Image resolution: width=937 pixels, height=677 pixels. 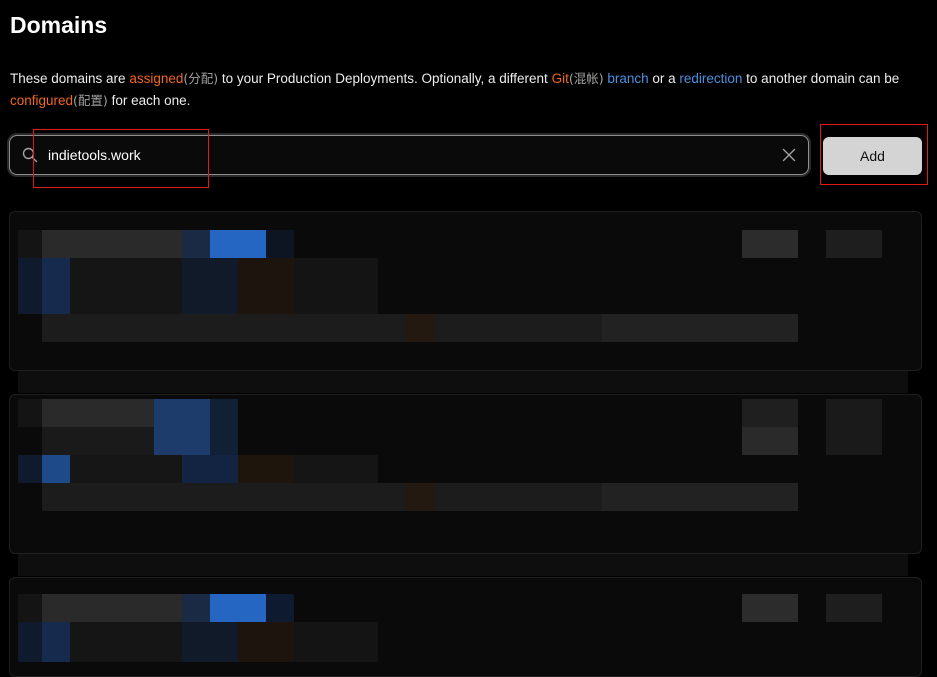 I want to click on git-link: Git, so click(x=560, y=78).